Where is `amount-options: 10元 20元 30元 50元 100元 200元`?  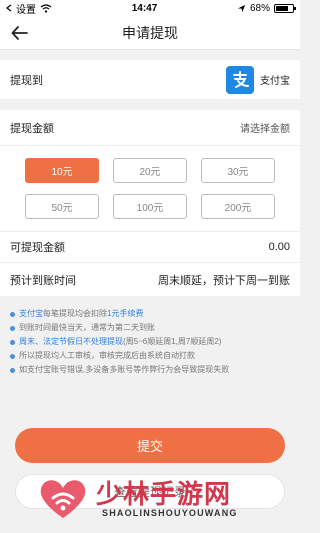
amount-options: 10元 20元 30元 50元 100元 200元 is located at coordinates (150, 188).